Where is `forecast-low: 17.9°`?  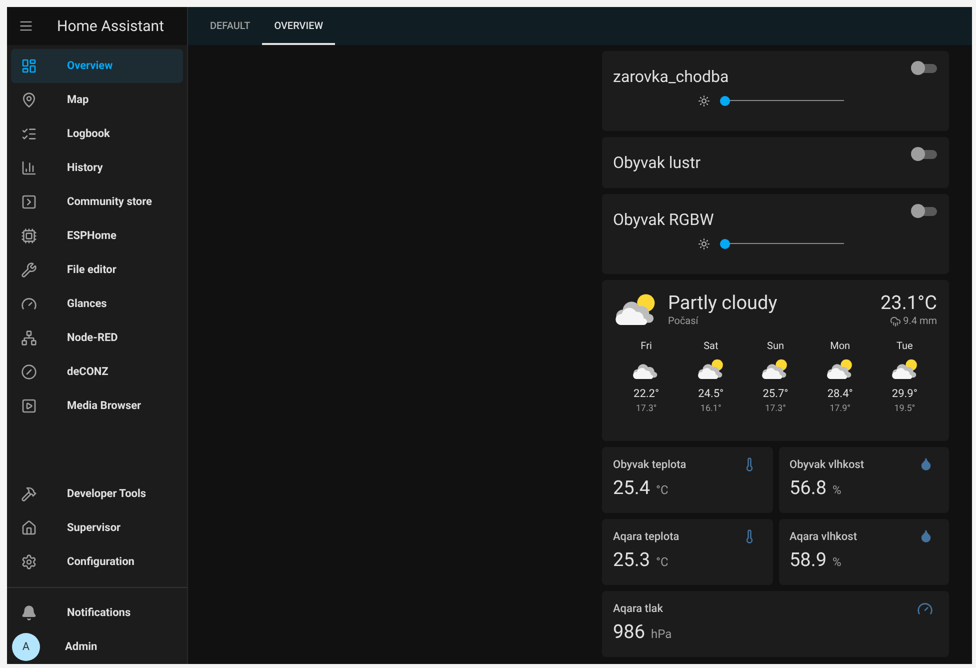 forecast-low: 17.9° is located at coordinates (840, 409).